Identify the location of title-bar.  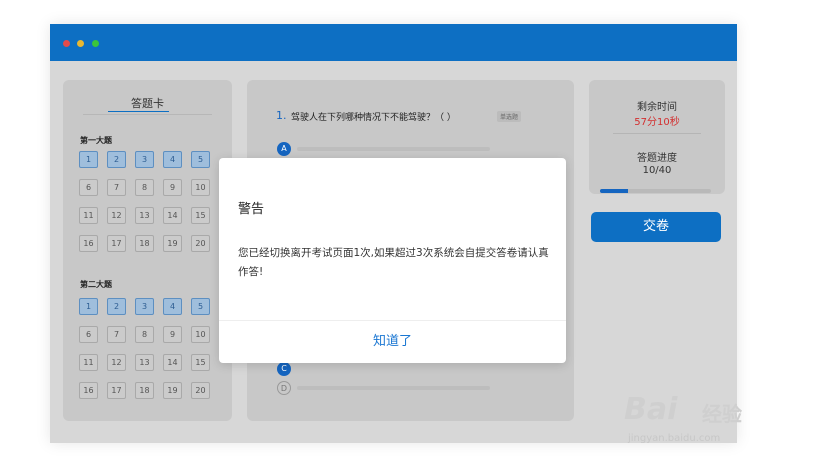
(393, 42).